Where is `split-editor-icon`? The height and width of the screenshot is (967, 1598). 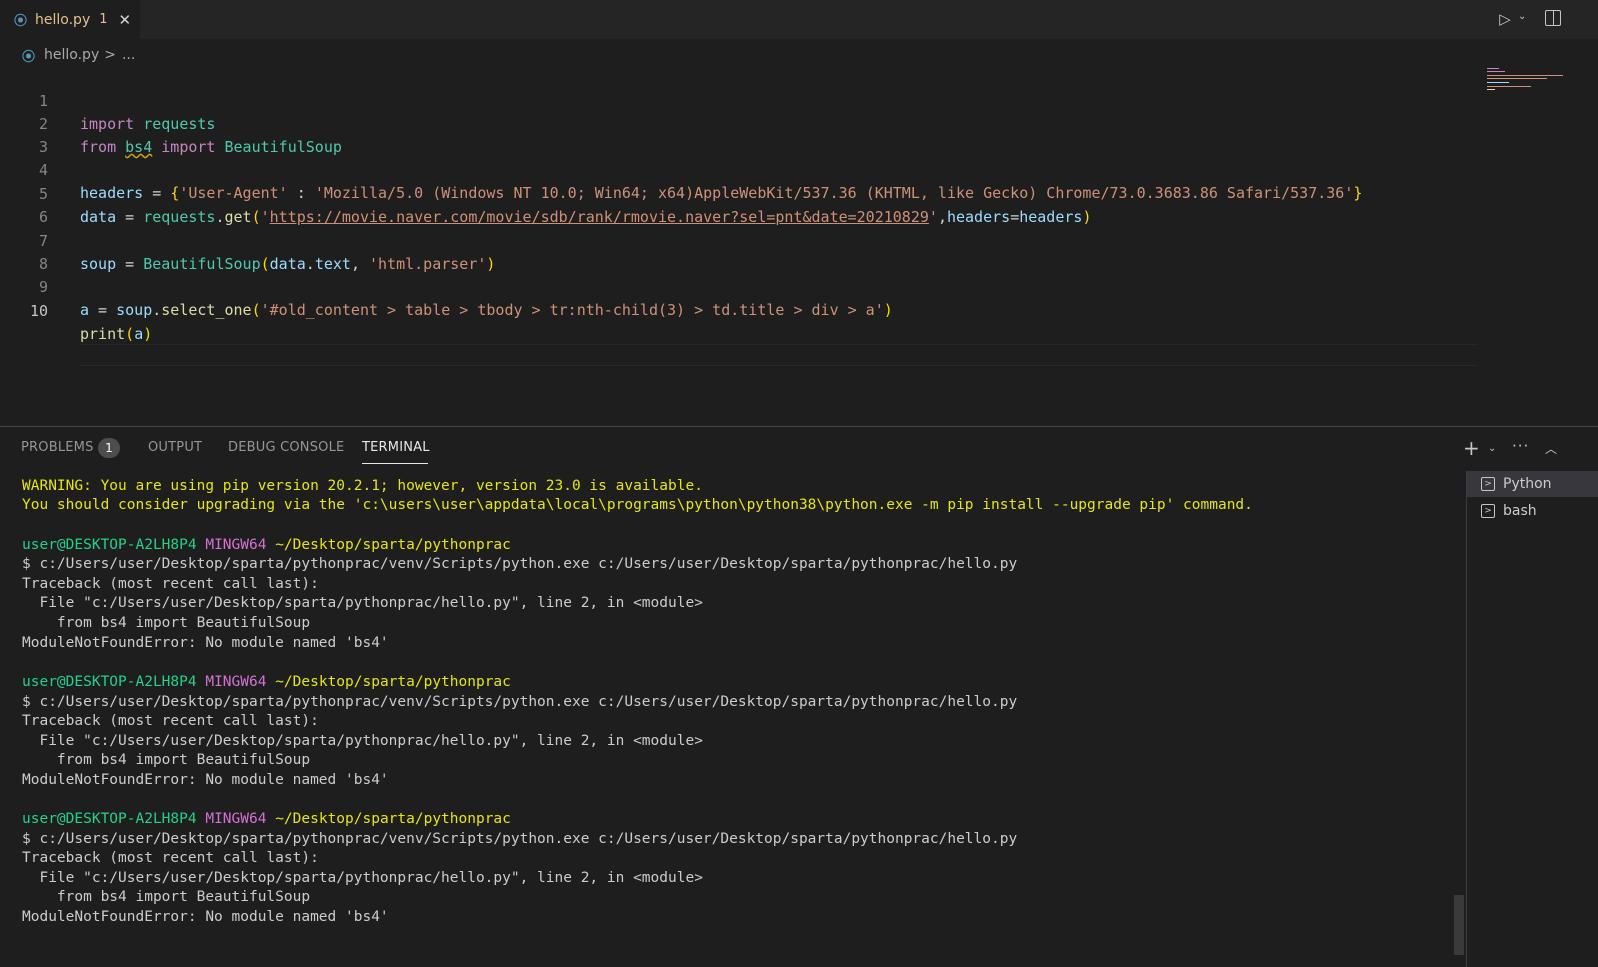
split-editor-icon is located at coordinates (1553, 18).